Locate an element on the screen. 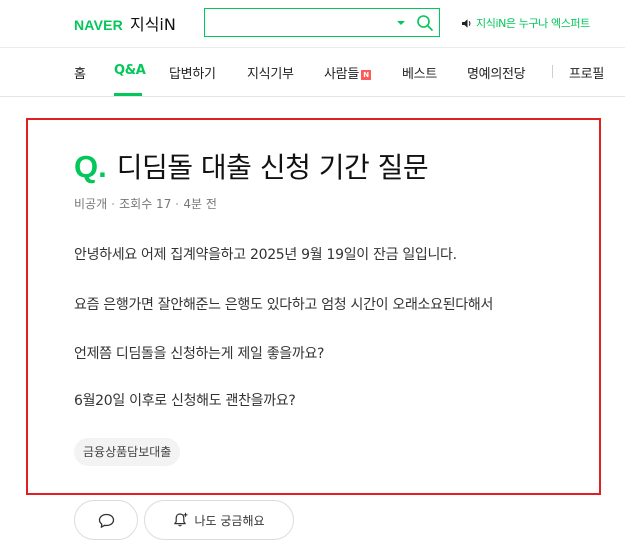  search-box is located at coordinates (322, 22).